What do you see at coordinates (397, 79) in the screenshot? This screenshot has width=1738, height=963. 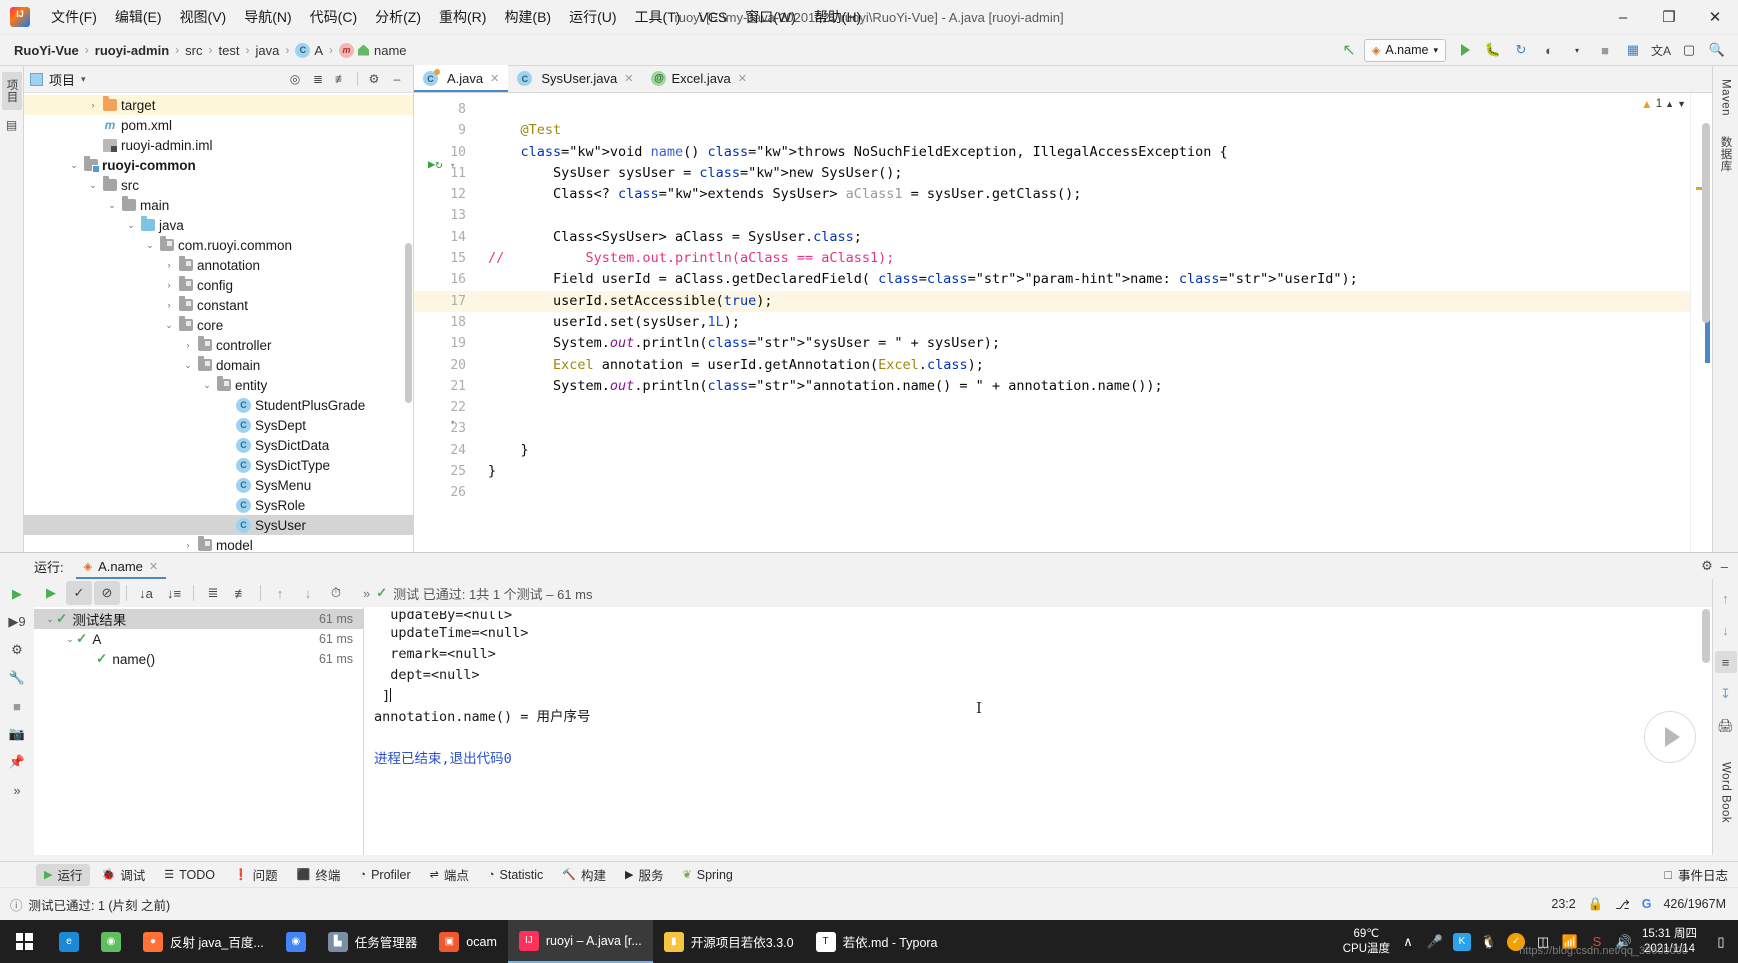 I see `hide-icon: –` at bounding box center [397, 79].